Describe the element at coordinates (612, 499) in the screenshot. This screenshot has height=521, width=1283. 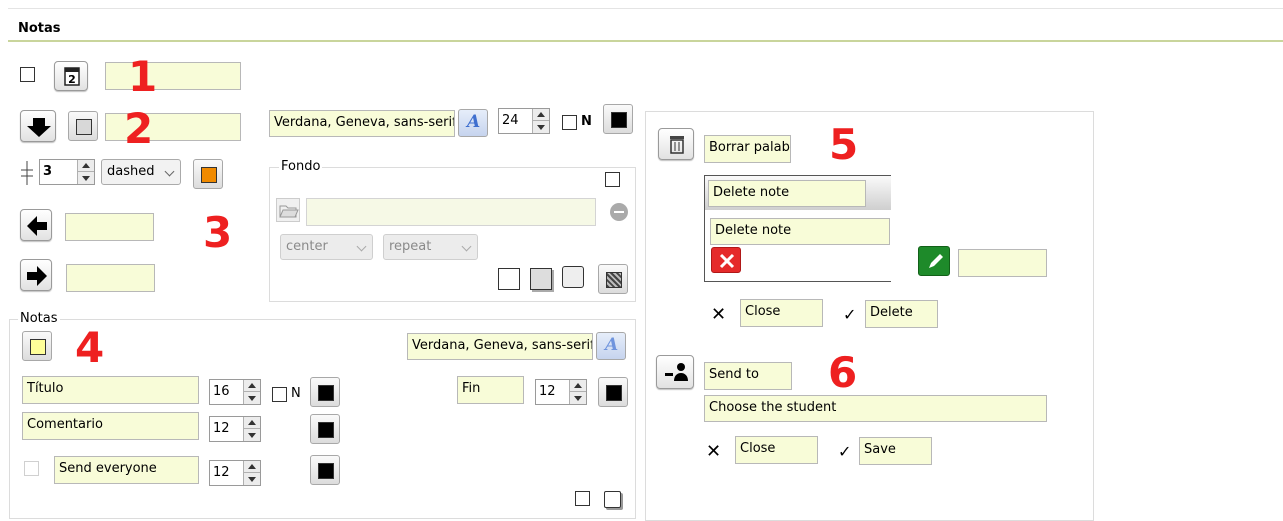
I see `notas-shadow-option` at that location.